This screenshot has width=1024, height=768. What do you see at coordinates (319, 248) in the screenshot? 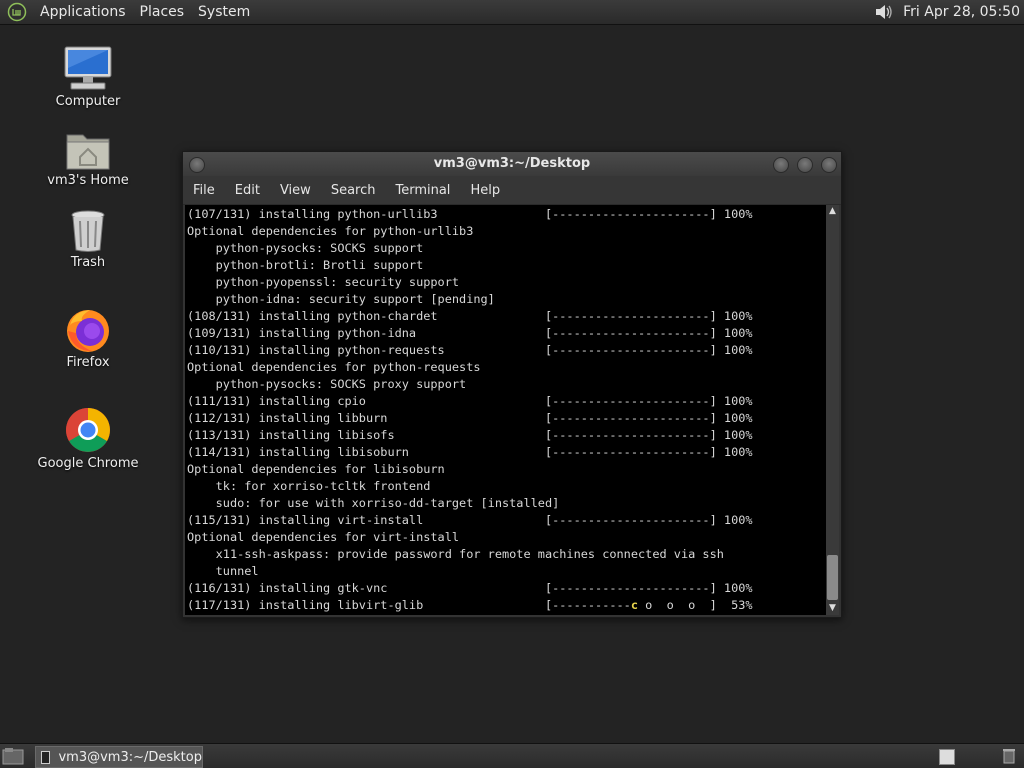
I see `terminal-line: python-pysocks: SOCKS support` at bounding box center [319, 248].